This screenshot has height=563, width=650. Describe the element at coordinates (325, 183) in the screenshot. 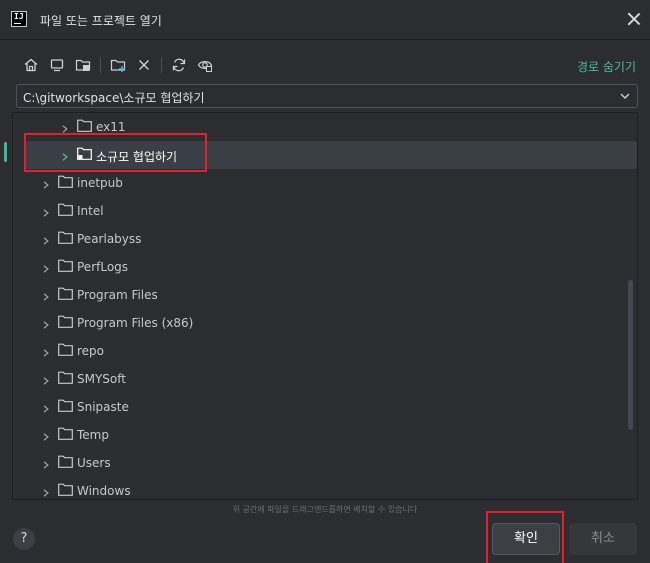

I see `tree-item: inetpub` at that location.